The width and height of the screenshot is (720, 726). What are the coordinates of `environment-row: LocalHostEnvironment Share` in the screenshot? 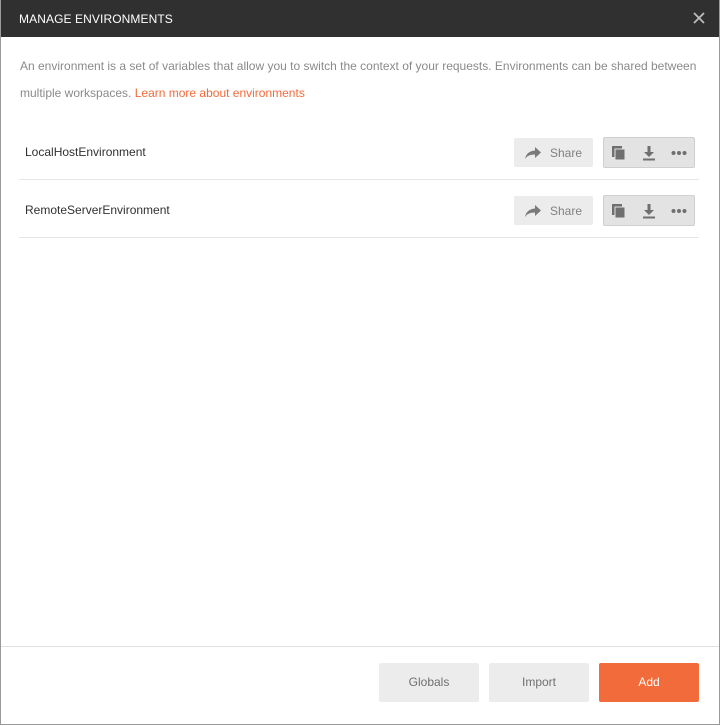 It's located at (359, 151).